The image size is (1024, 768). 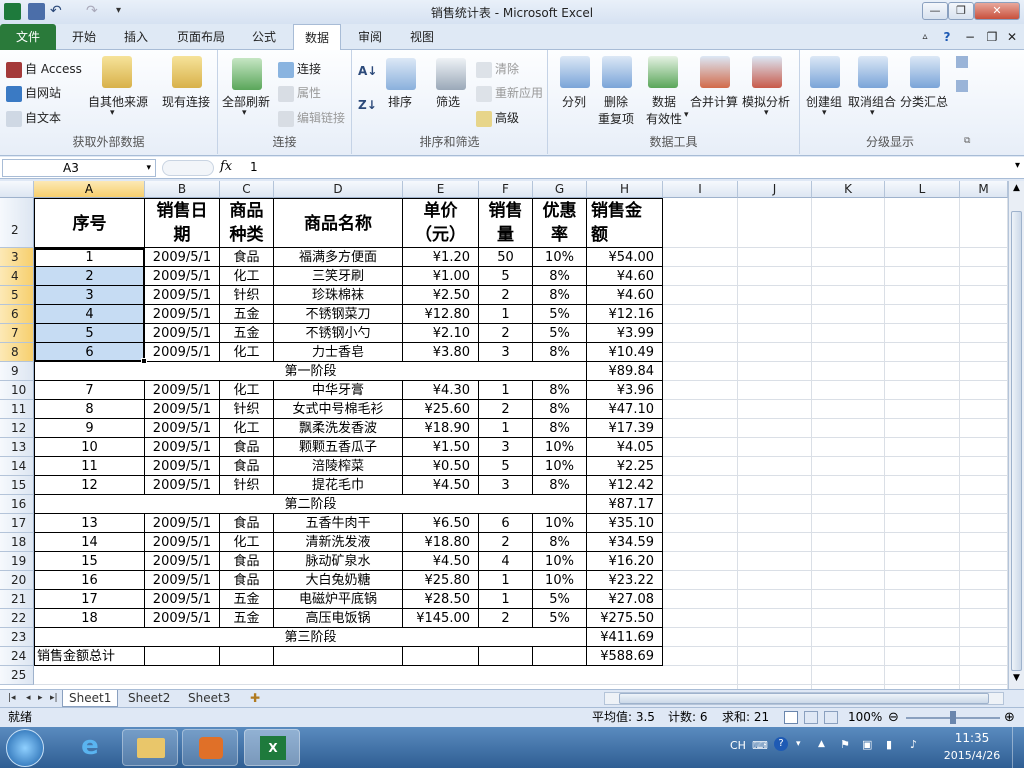 I want to click on zoom-in-icon: ⊕, so click(x=1009, y=717).